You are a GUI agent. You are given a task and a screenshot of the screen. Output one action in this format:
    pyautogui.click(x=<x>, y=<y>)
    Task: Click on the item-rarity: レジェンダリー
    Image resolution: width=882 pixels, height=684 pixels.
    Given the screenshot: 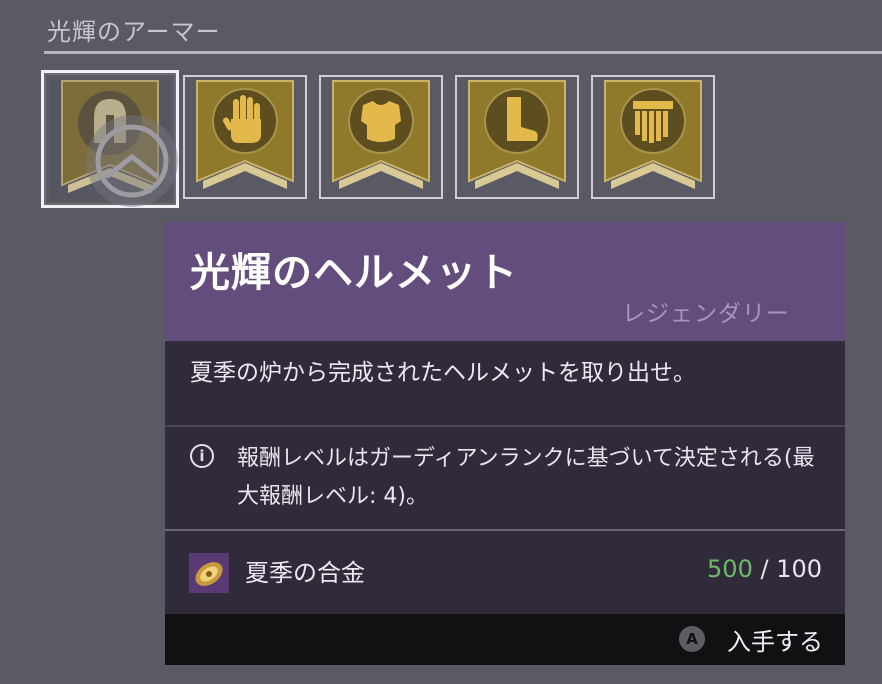 What is the action you would take?
    pyautogui.click(x=706, y=314)
    